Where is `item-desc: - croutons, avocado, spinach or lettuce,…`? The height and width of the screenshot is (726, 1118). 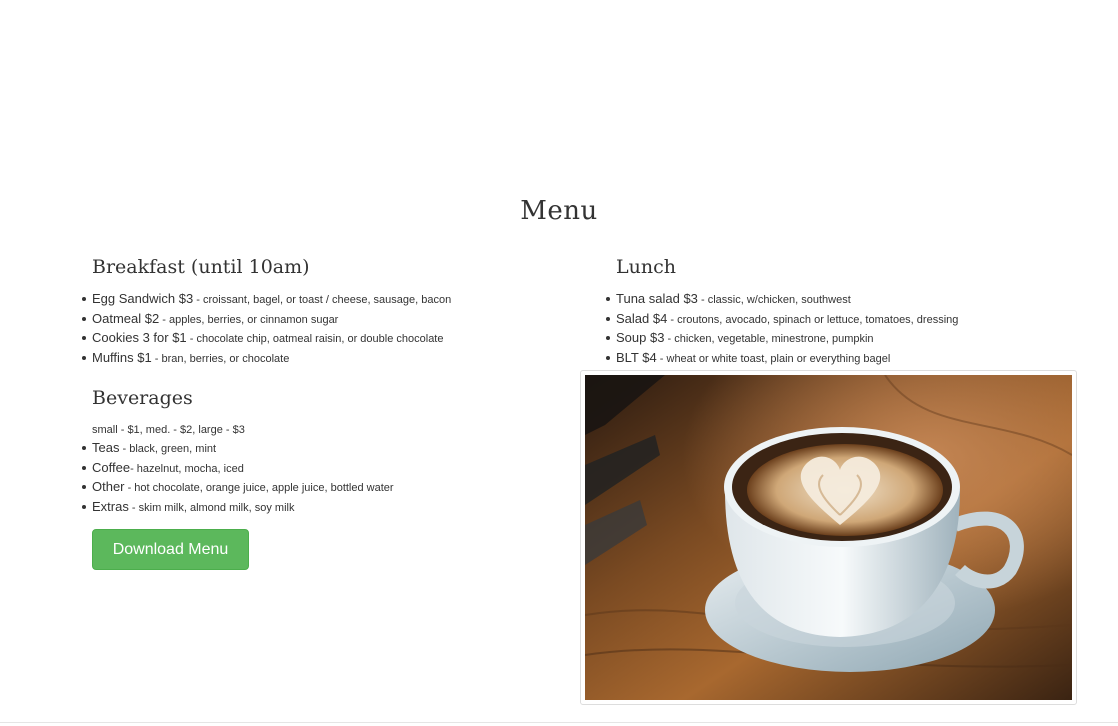
item-desc: - croutons, avocado, spinach or lettuce,… is located at coordinates (813, 319).